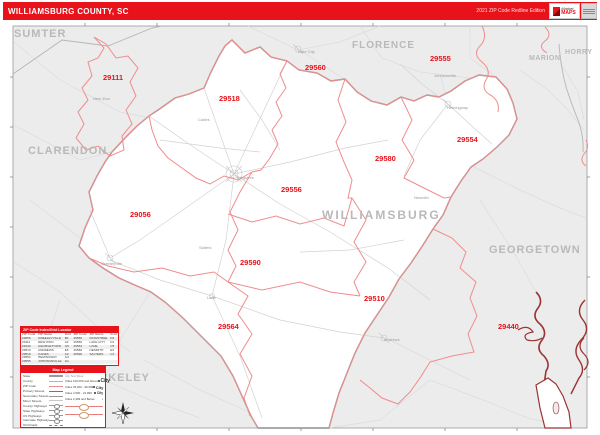  What do you see at coordinates (30, 386) in the screenshot?
I see `legend-item-label: ZIP Code` at bounding box center [30, 386].